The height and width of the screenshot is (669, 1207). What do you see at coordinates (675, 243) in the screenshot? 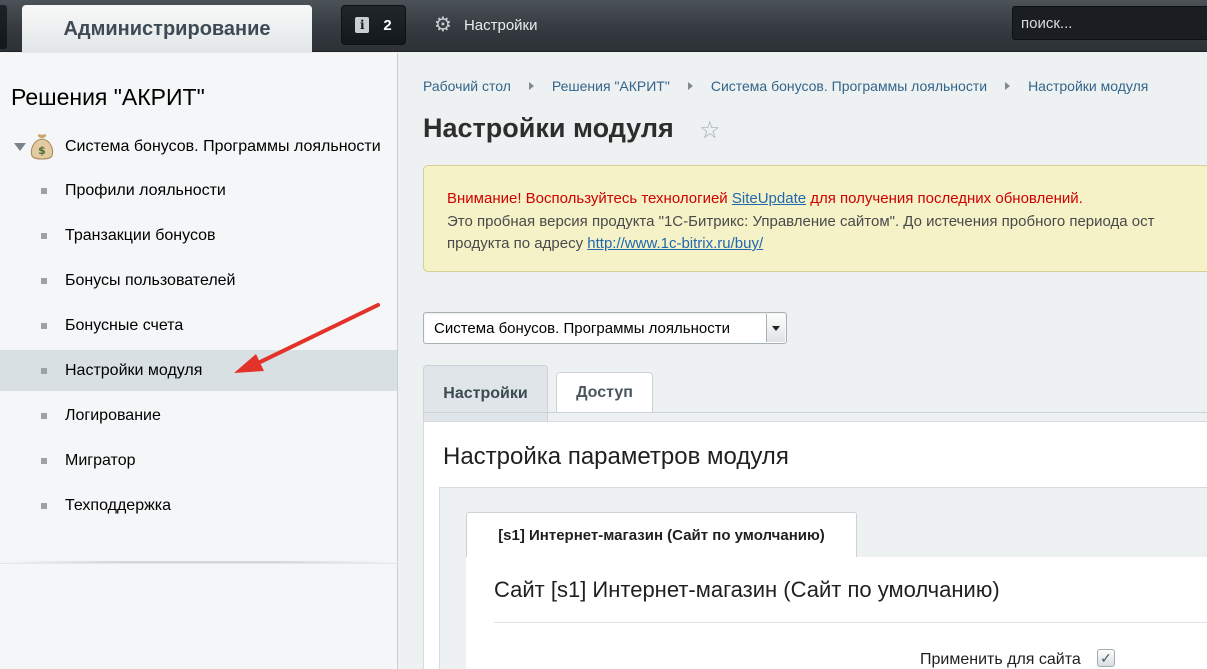
I see `bitrix-buy-link: http://www.1c-bitrix.ru/buy/` at bounding box center [675, 243].